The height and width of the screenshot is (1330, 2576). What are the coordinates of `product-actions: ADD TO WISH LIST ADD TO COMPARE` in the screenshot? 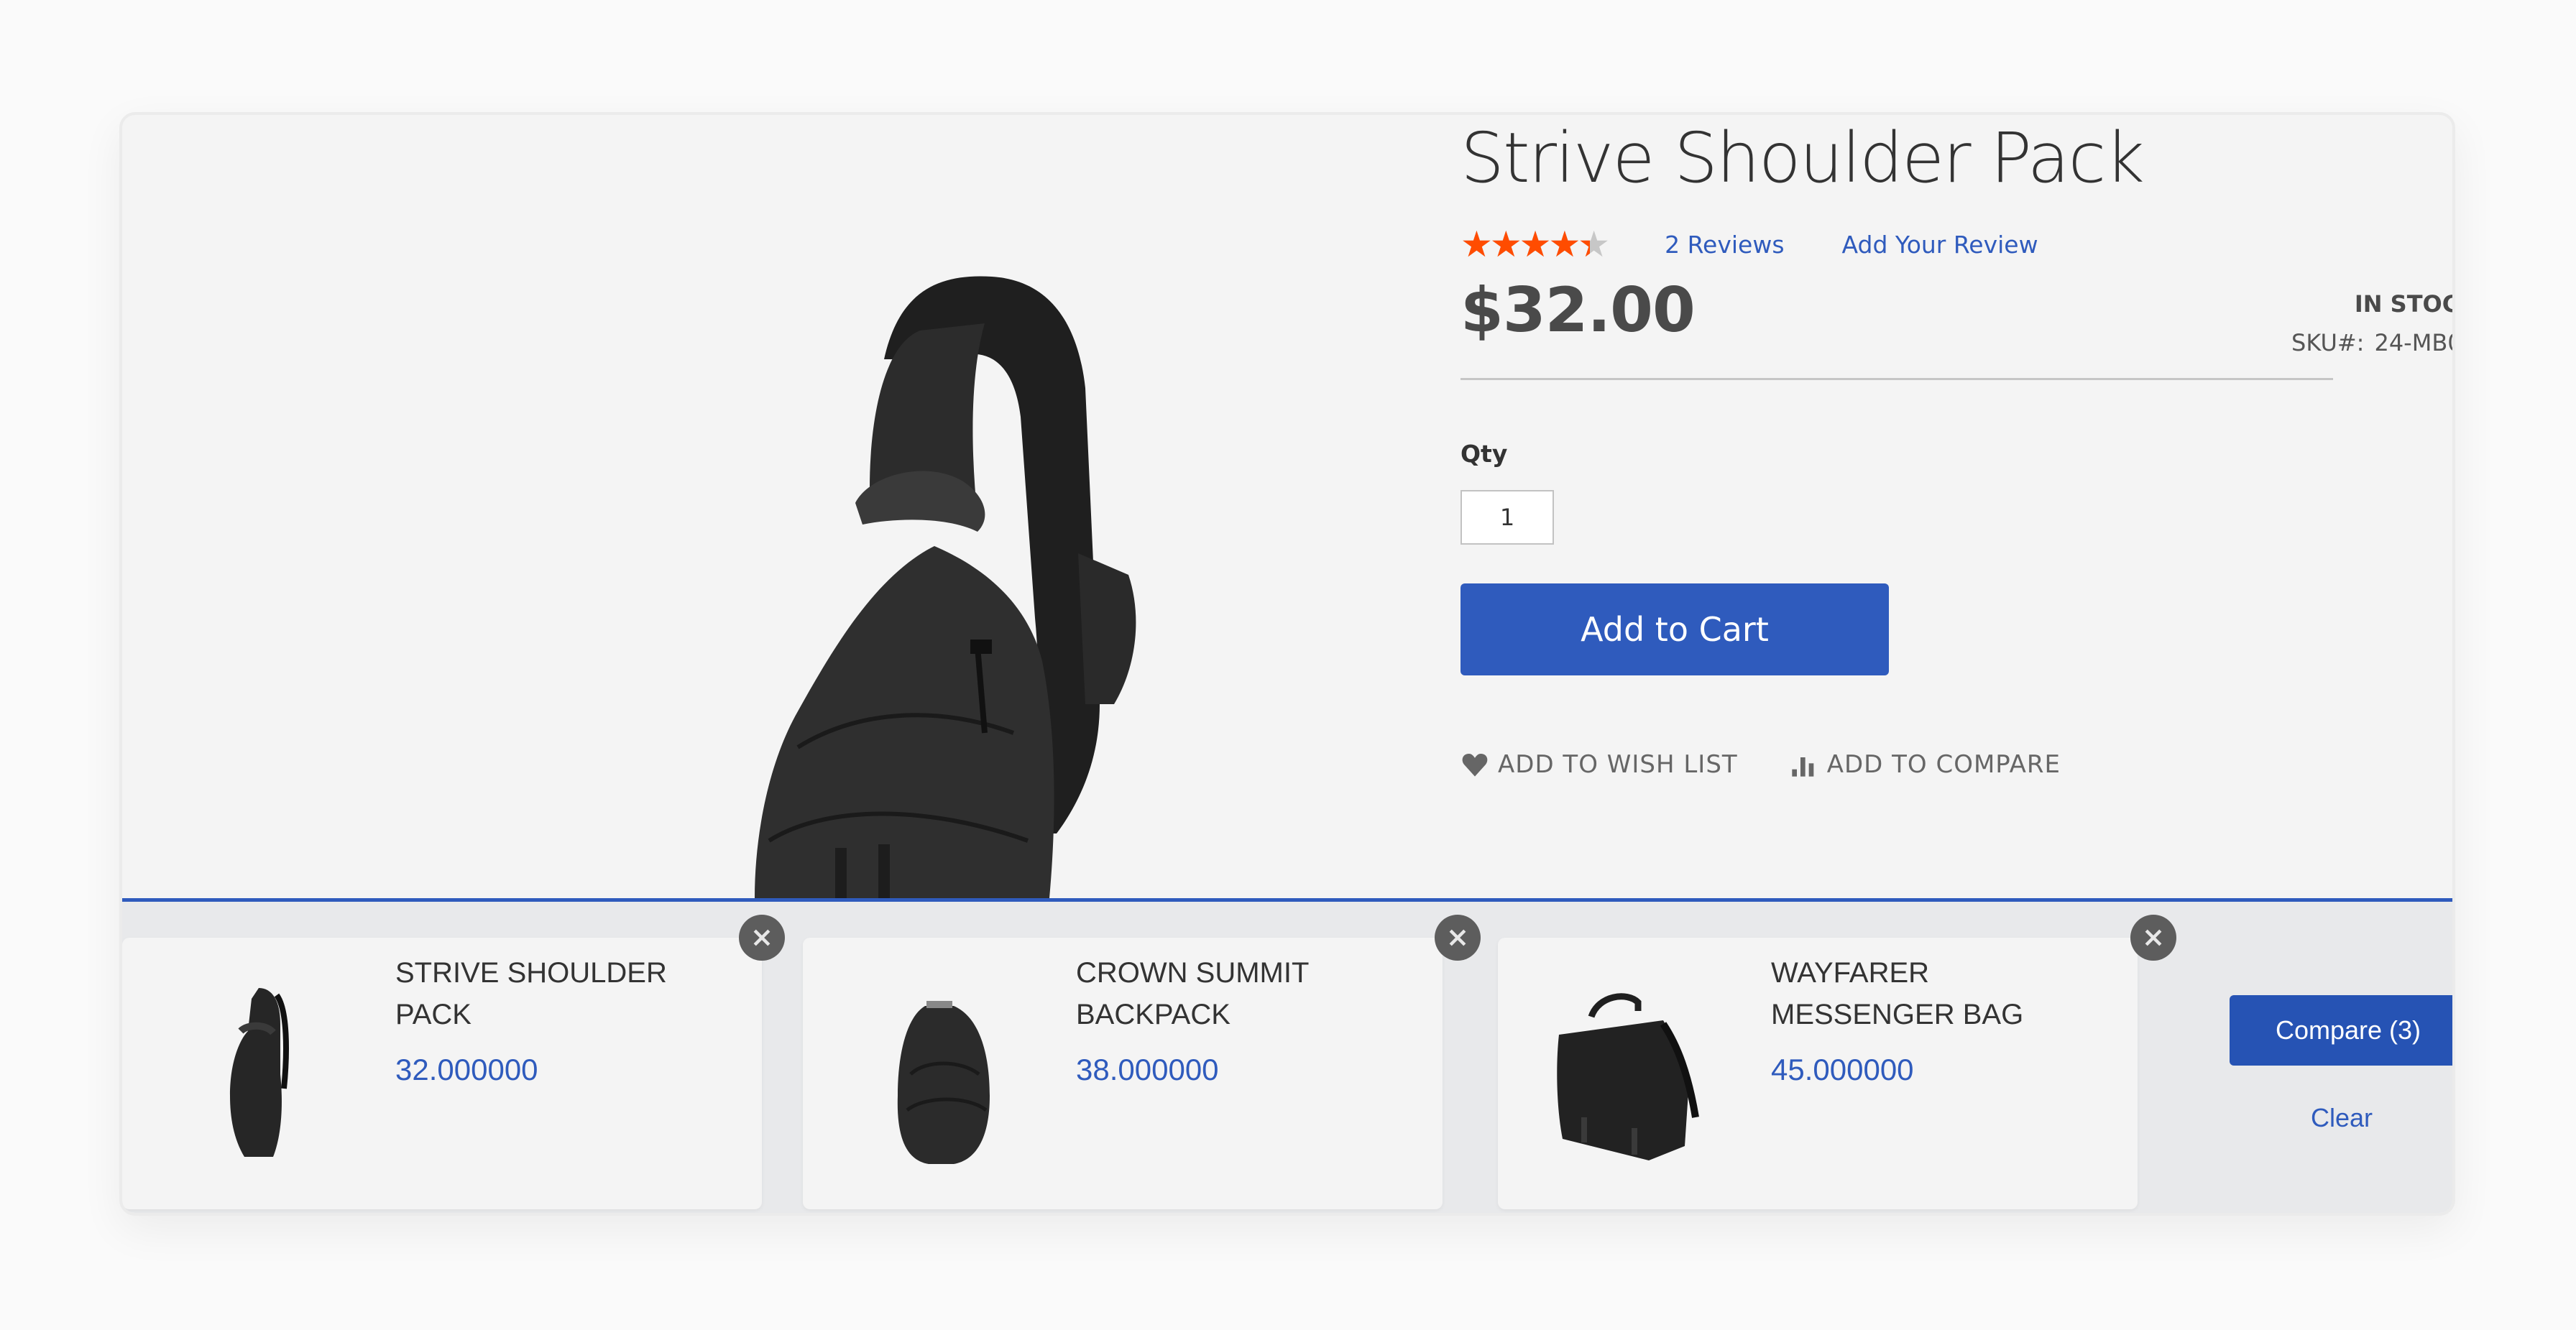 It's located at (1760, 764).